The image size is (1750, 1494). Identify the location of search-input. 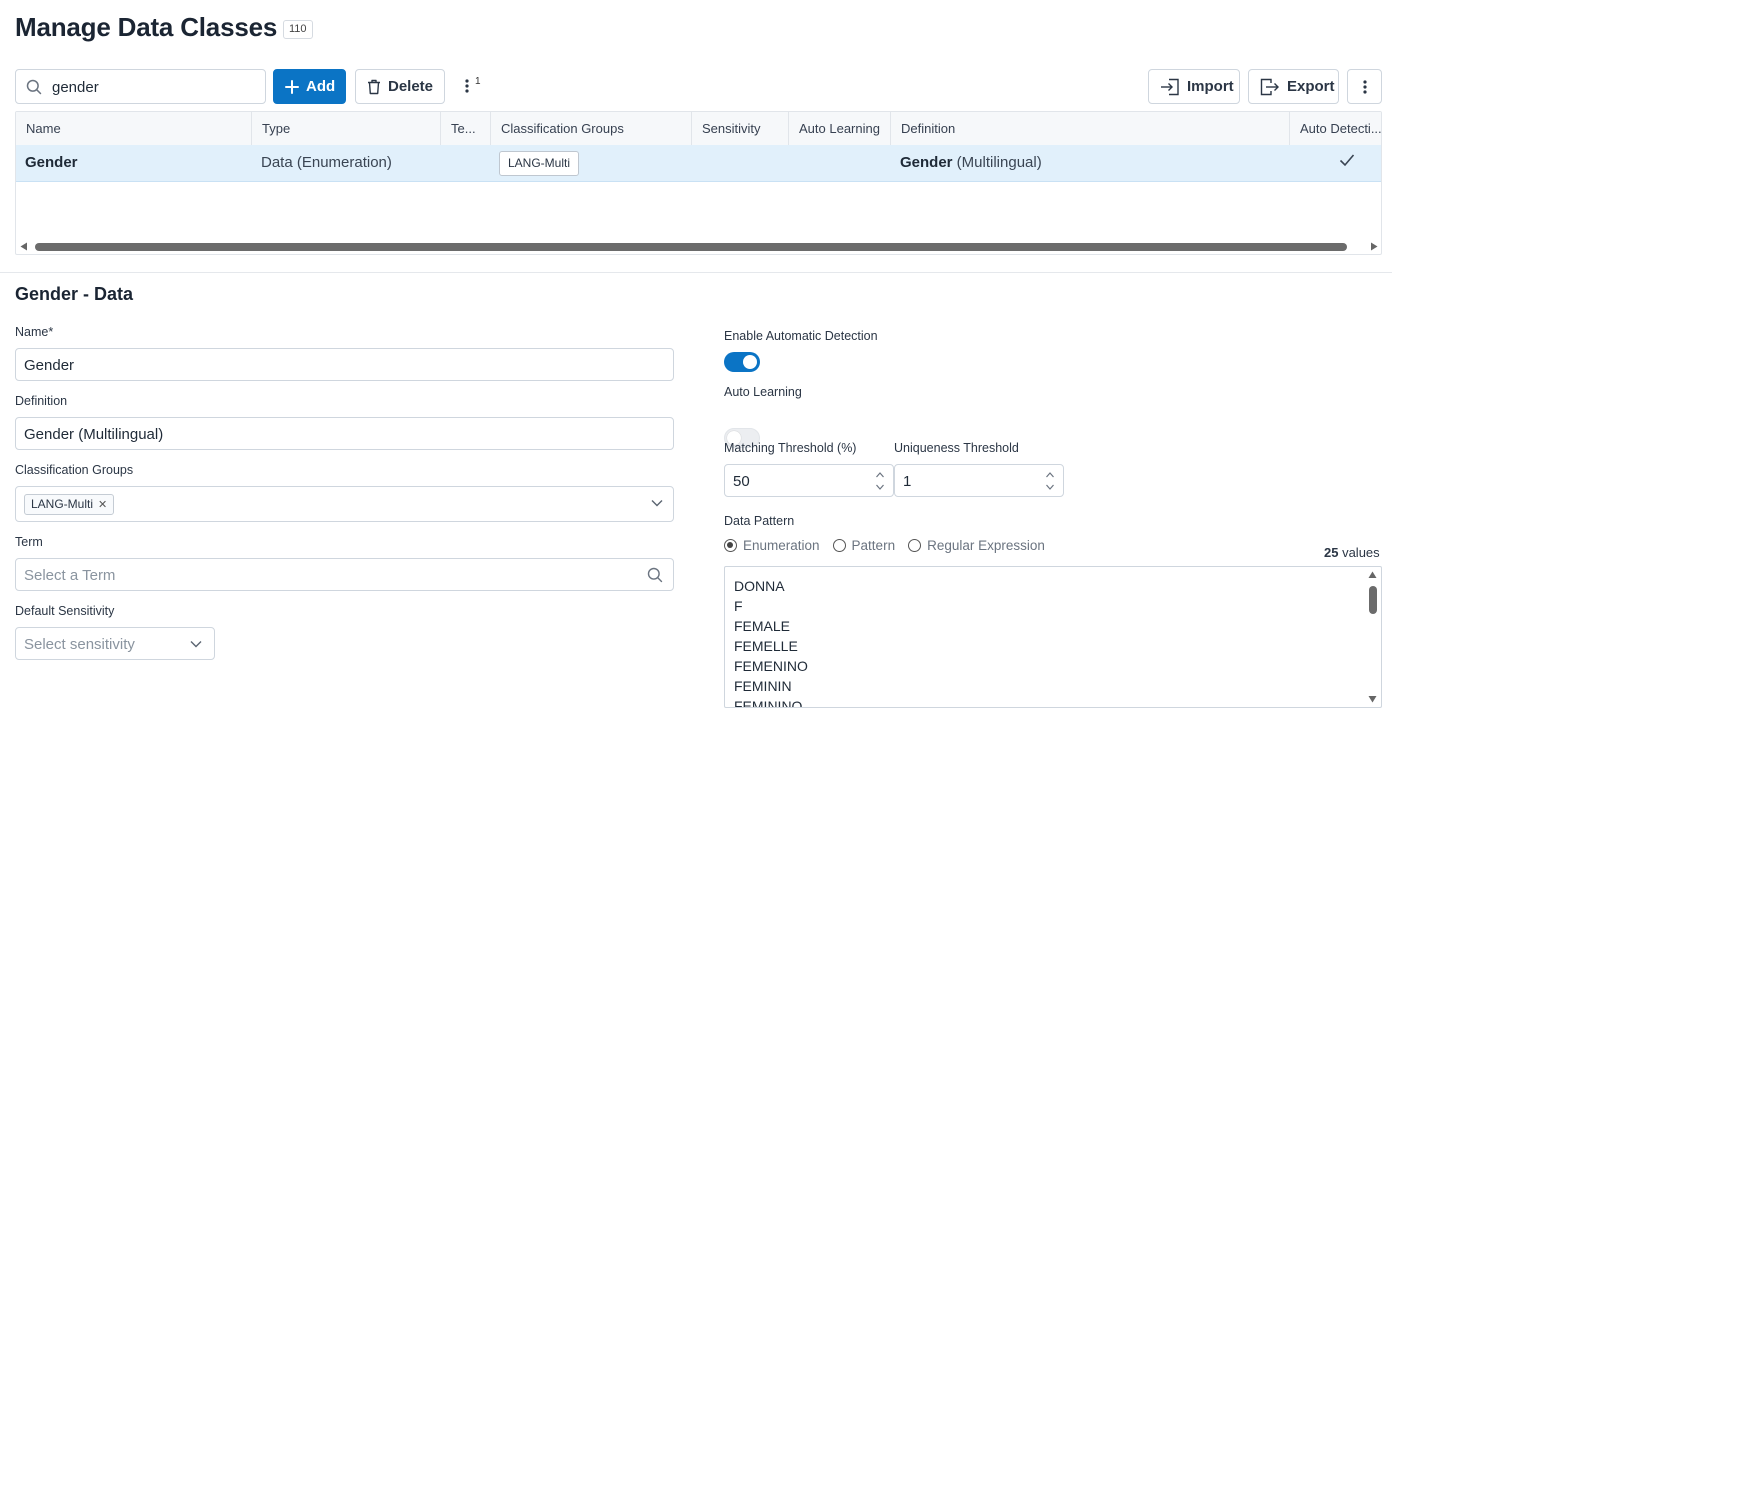
(154, 87).